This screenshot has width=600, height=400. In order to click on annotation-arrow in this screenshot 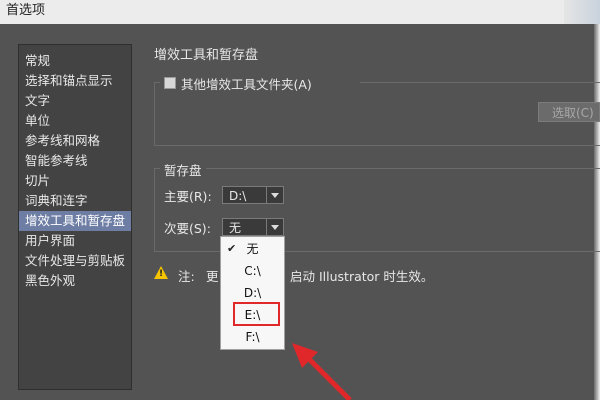, I will do `click(322, 371)`.